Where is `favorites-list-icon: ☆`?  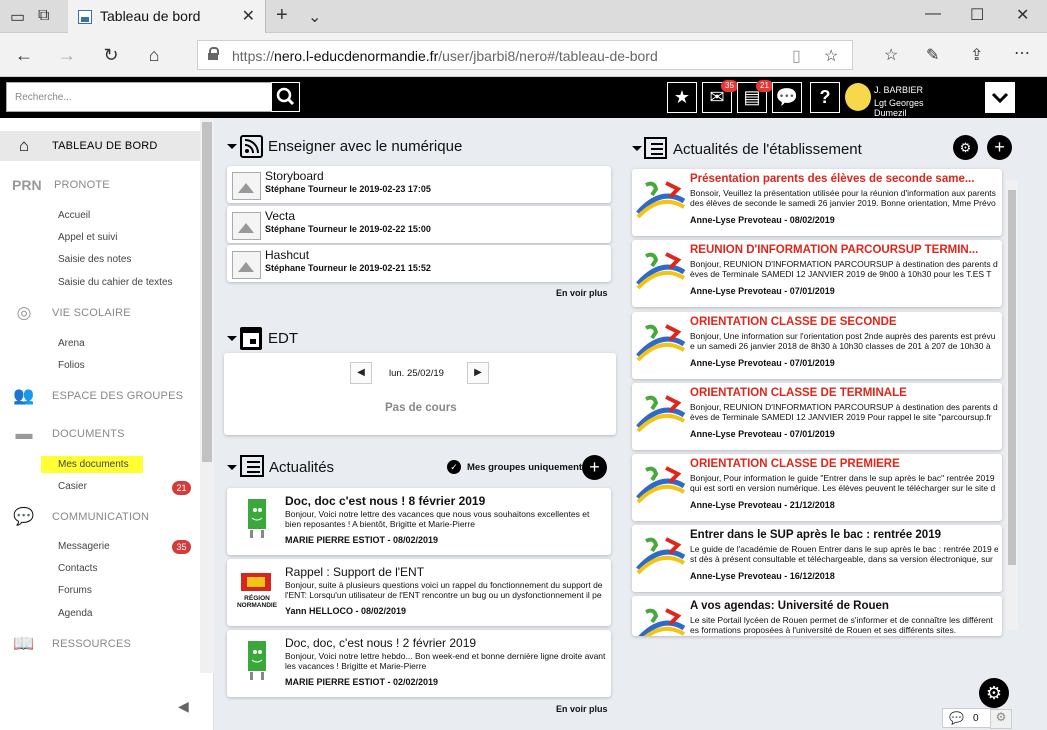
favorites-list-icon: ☆ is located at coordinates (891, 55).